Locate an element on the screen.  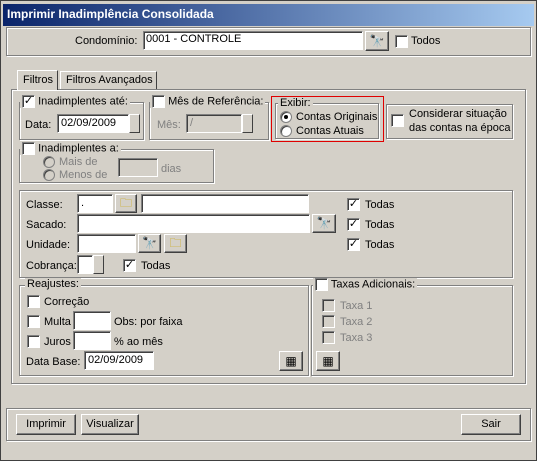
juros-input is located at coordinates (92, 340).